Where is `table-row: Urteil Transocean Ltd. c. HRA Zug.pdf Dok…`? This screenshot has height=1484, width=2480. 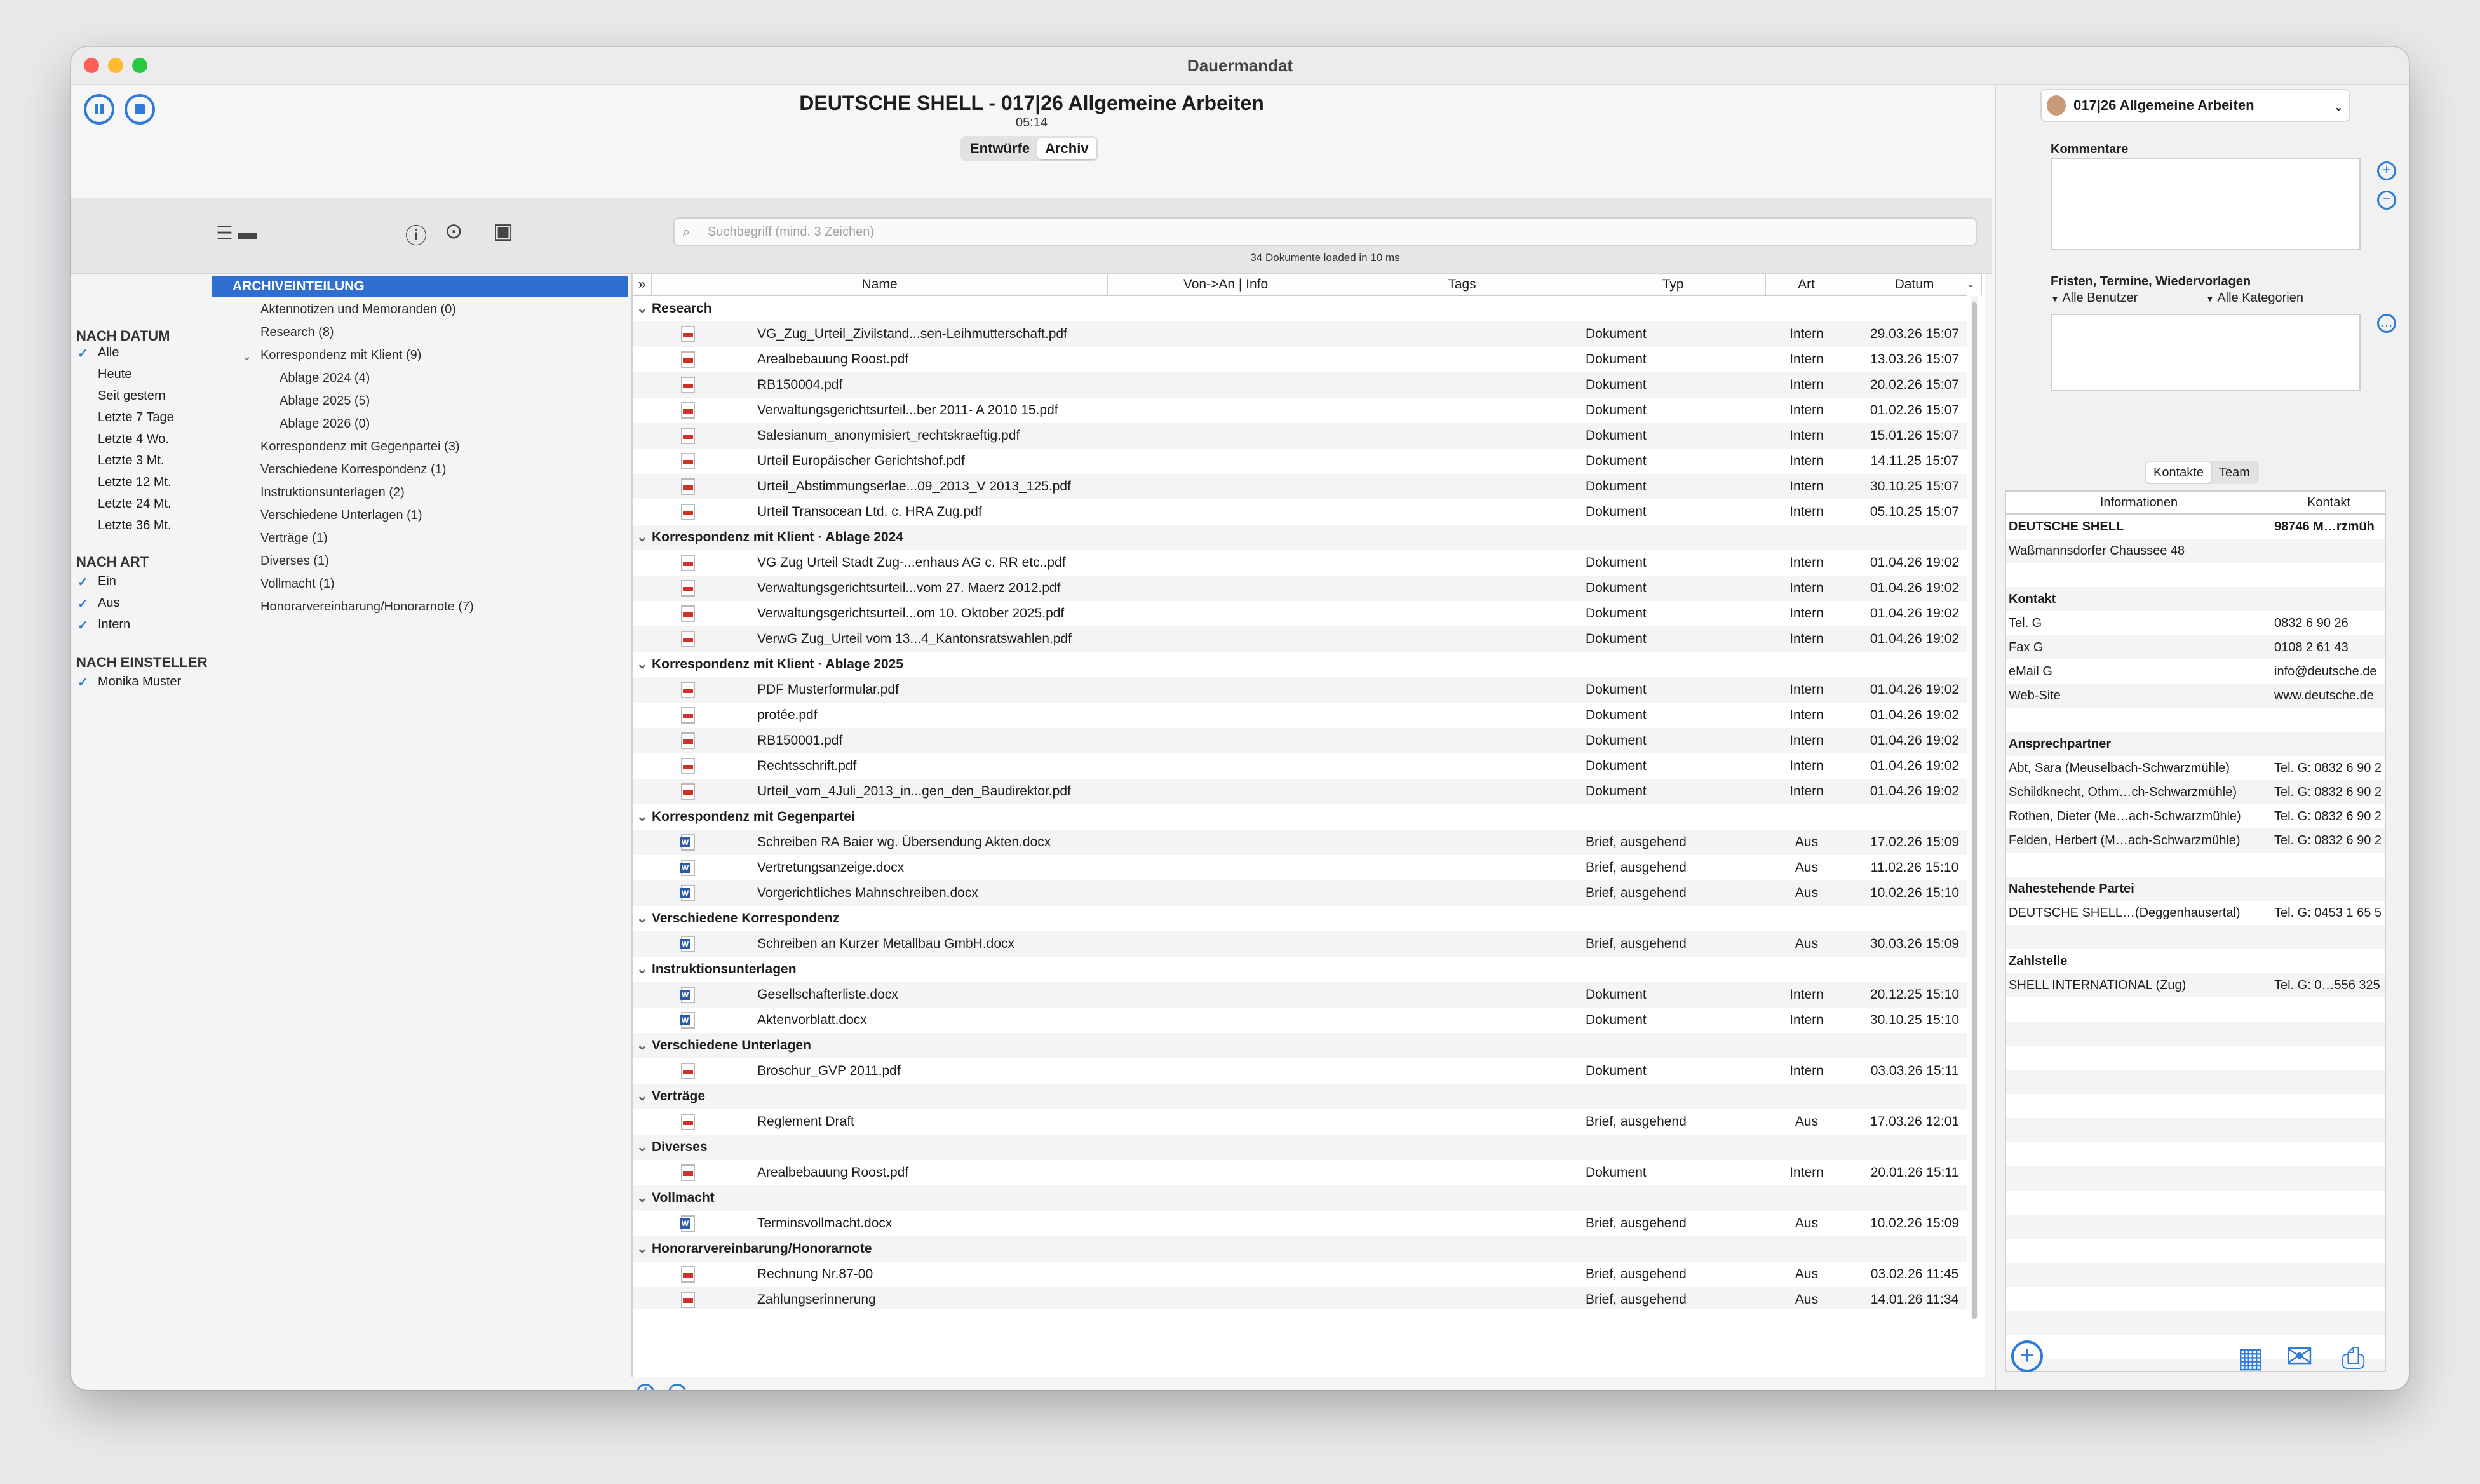 table-row: Urteil Transocean Ltd. c. HRA Zug.pdf Dok… is located at coordinates (1300, 512).